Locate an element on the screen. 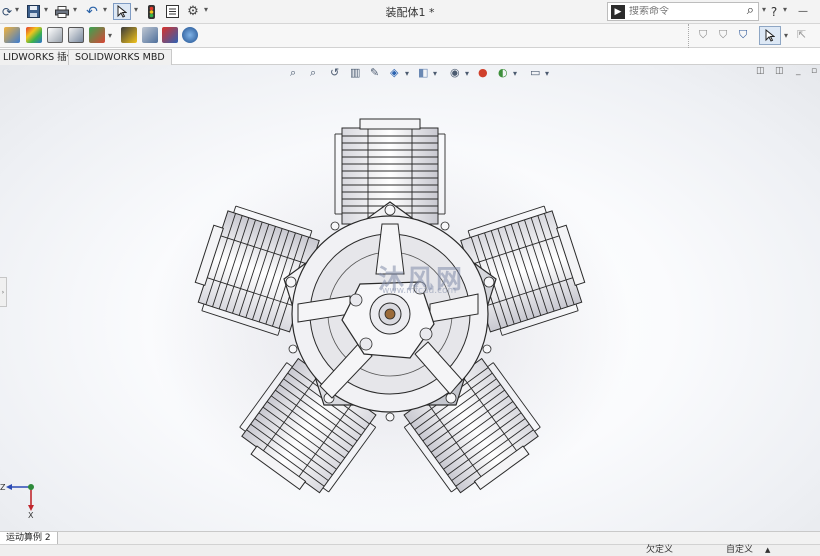 The image size is (820, 556). print-icon is located at coordinates (62, 11).